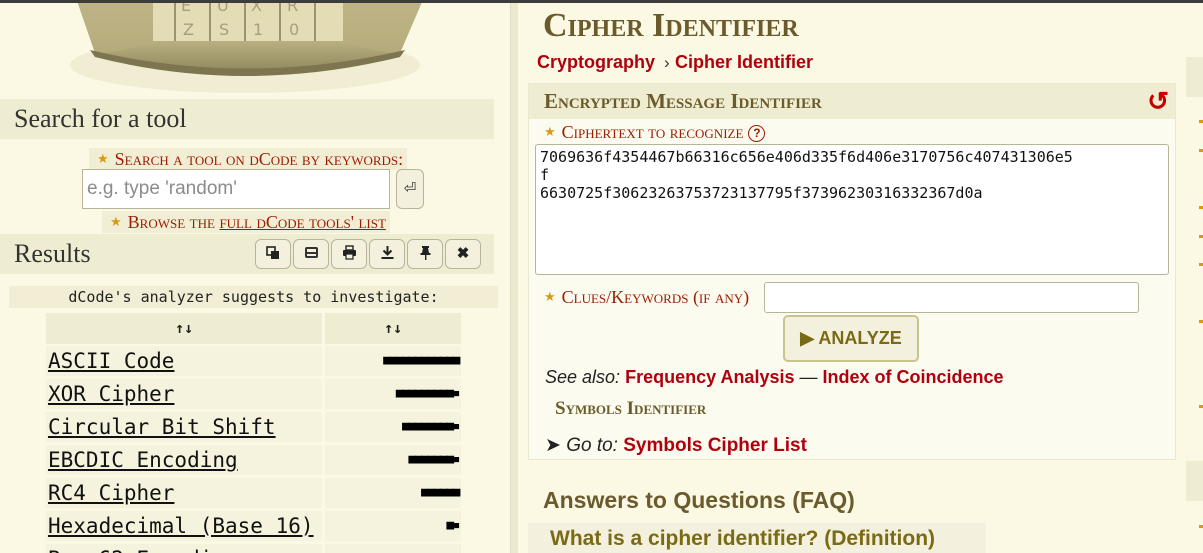 This screenshot has height=553, width=1203. Describe the element at coordinates (630, 409) in the screenshot. I see `symbols-identifier-link: Symbols Identifier` at that location.